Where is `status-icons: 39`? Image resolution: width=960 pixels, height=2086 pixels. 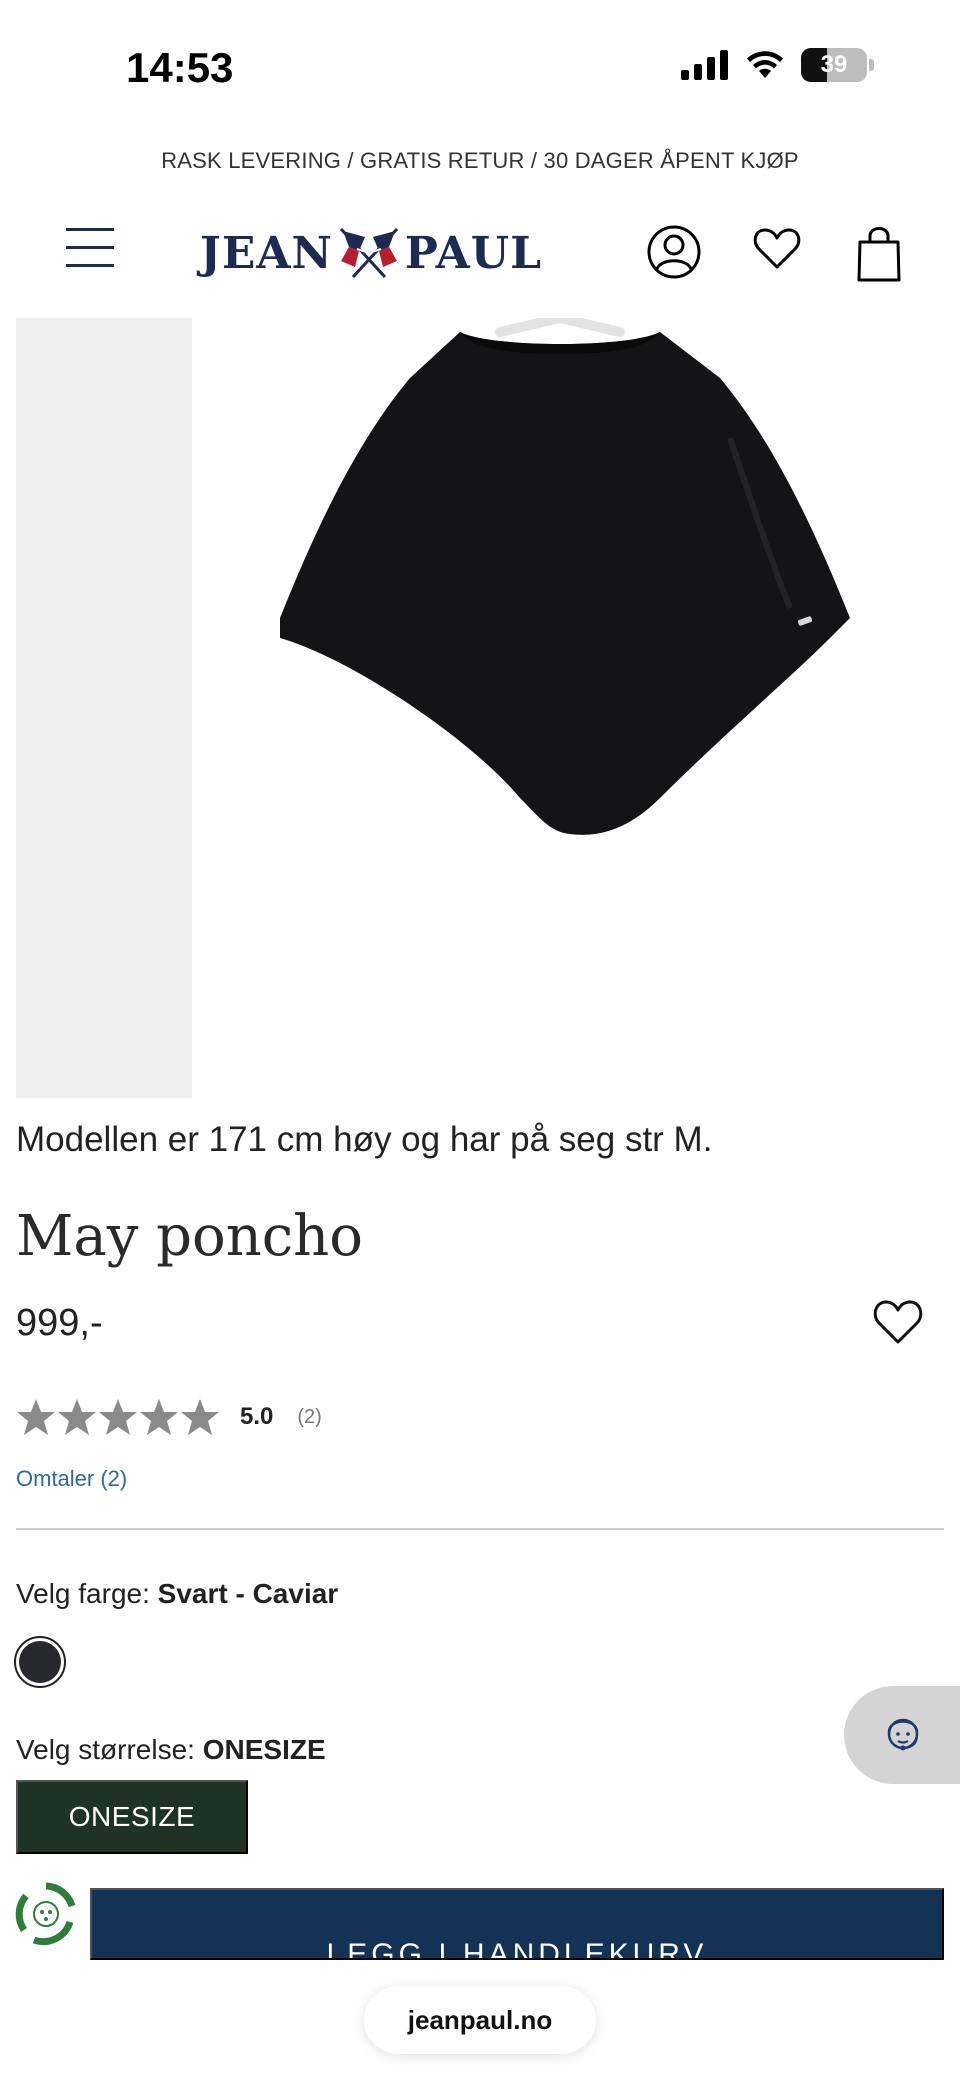
status-icons: 39 is located at coordinates (777, 65).